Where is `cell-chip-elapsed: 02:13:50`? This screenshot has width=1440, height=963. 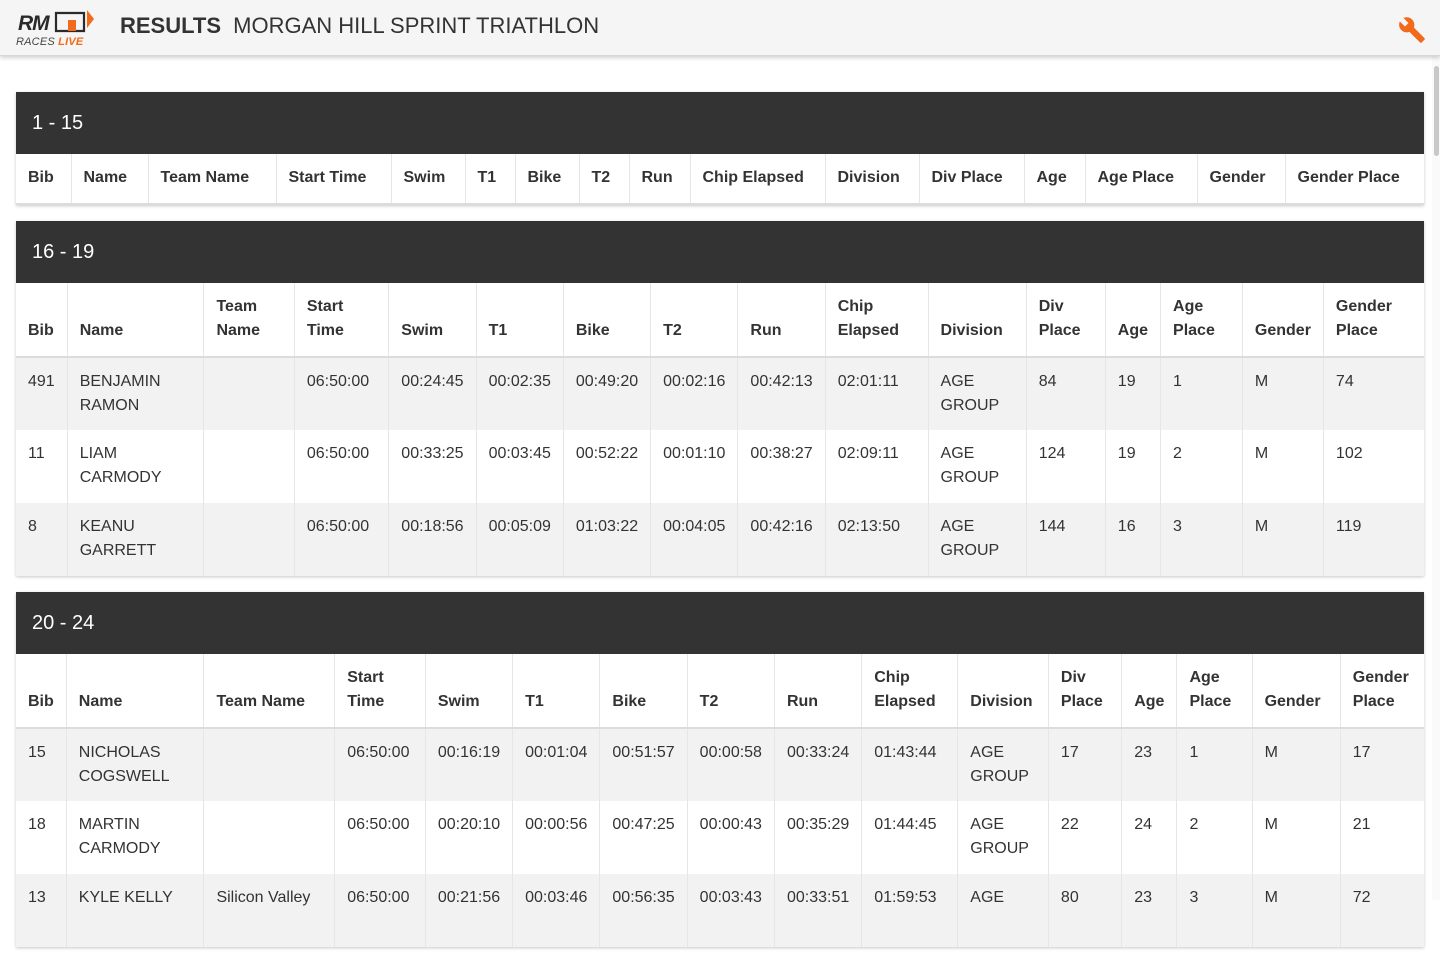 cell-chip-elapsed: 02:13:50 is located at coordinates (877, 539).